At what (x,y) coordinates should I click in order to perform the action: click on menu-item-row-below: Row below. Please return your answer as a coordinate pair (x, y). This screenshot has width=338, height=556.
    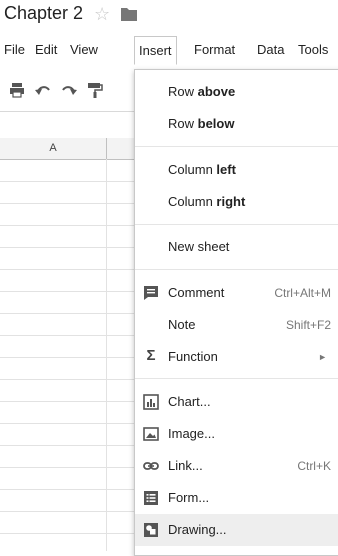
    Looking at the image, I should click on (236, 124).